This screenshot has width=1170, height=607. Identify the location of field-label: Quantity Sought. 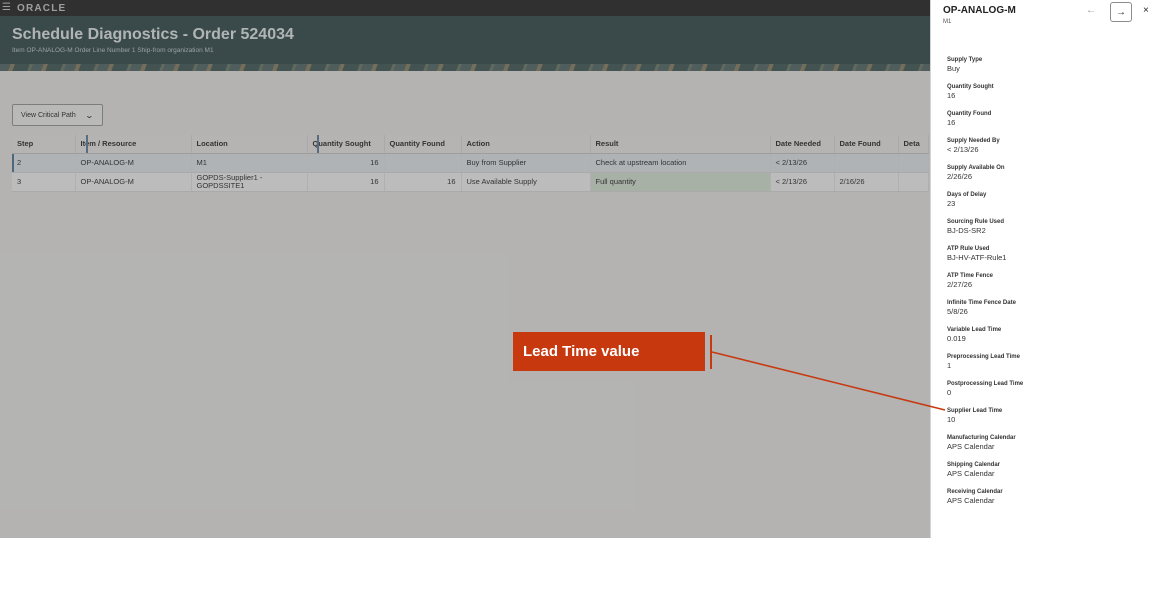
(970, 87).